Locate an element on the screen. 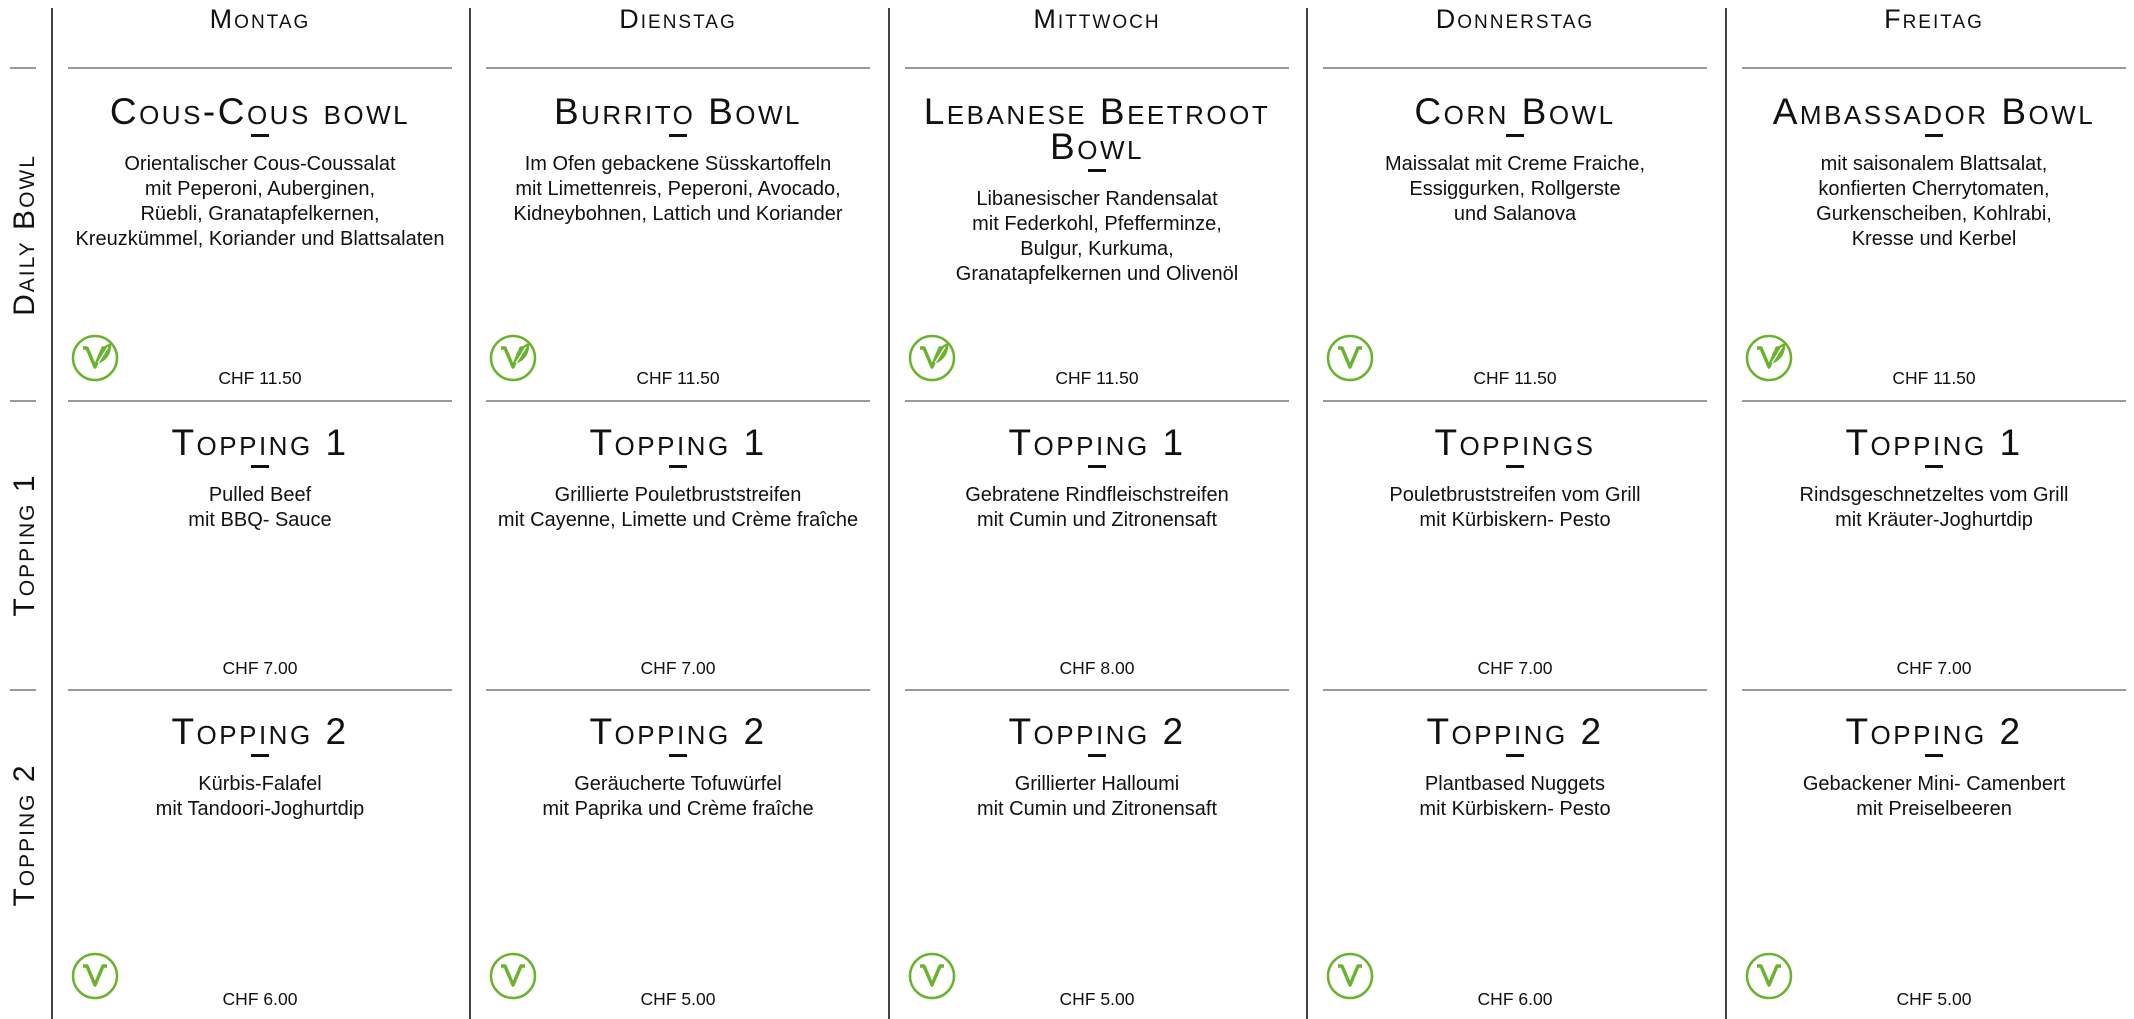 The width and height of the screenshot is (2134, 1019). day-header-donnerstag: Donnerstag is located at coordinates (1515, 19).